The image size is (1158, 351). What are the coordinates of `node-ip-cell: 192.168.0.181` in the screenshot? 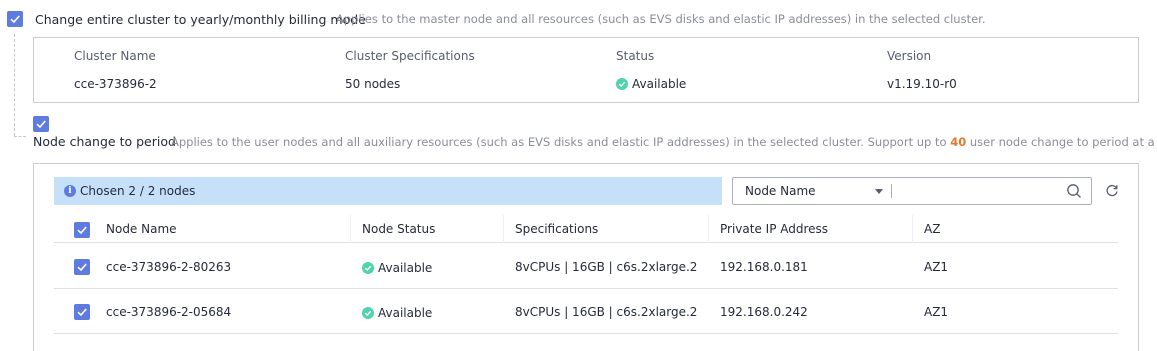 It's located at (764, 267).